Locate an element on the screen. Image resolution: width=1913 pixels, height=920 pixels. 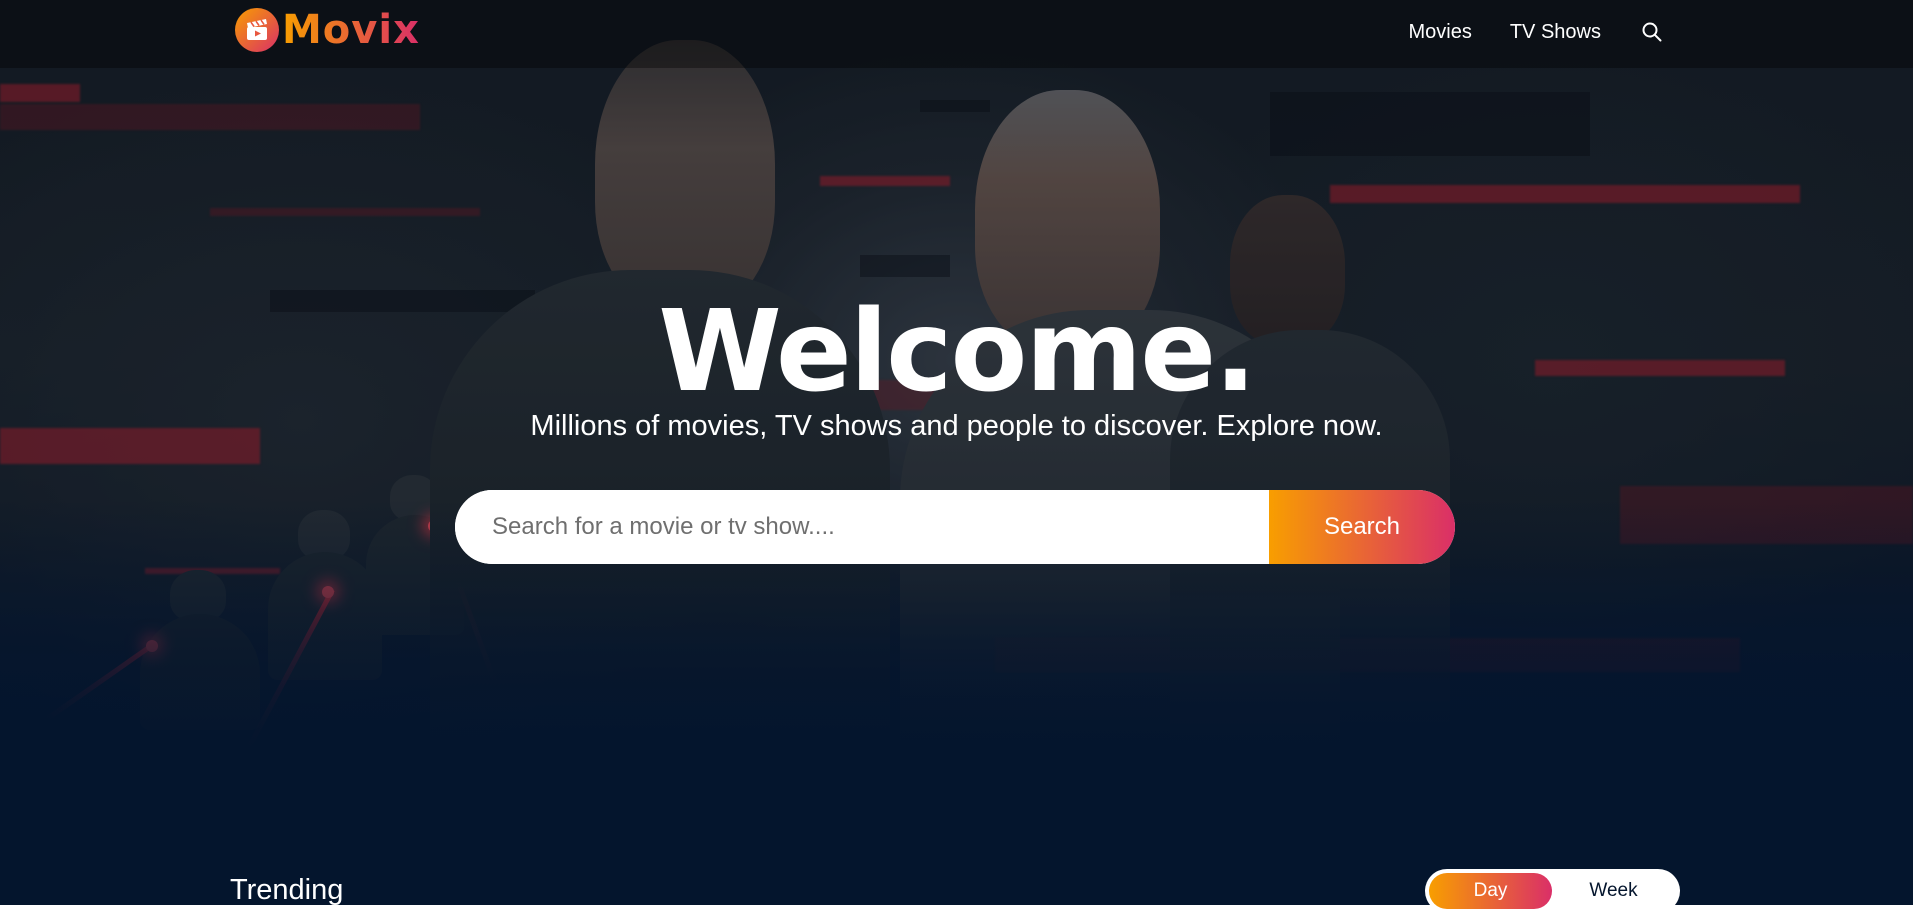
nav-item-movies: Movies is located at coordinates (1439, 32).